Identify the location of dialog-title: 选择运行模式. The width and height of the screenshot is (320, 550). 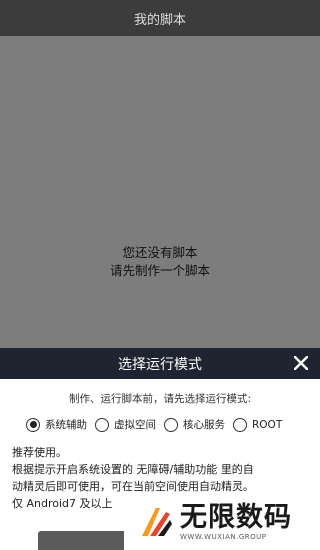
(160, 364).